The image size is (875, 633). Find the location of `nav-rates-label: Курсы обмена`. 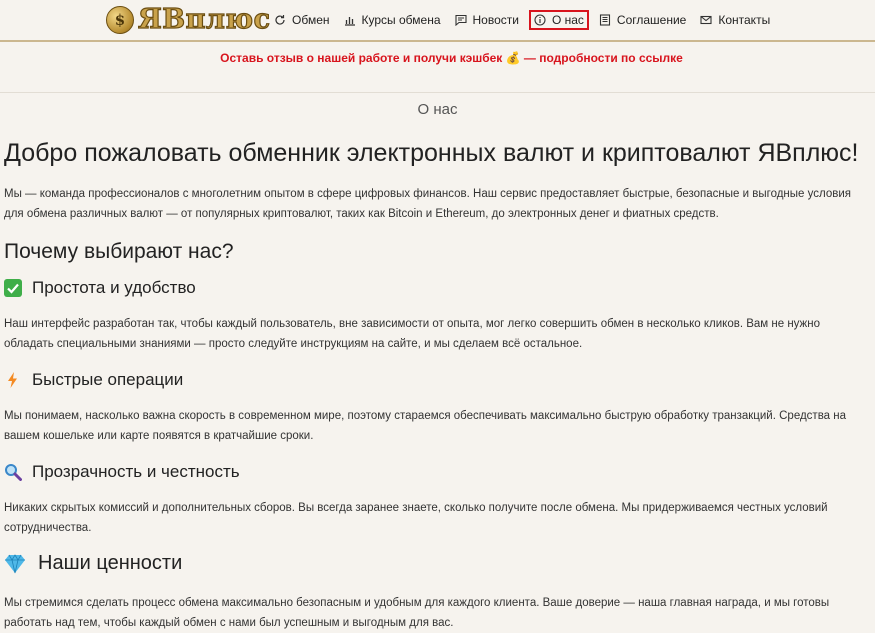

nav-rates-label: Курсы обмена is located at coordinates (401, 20).